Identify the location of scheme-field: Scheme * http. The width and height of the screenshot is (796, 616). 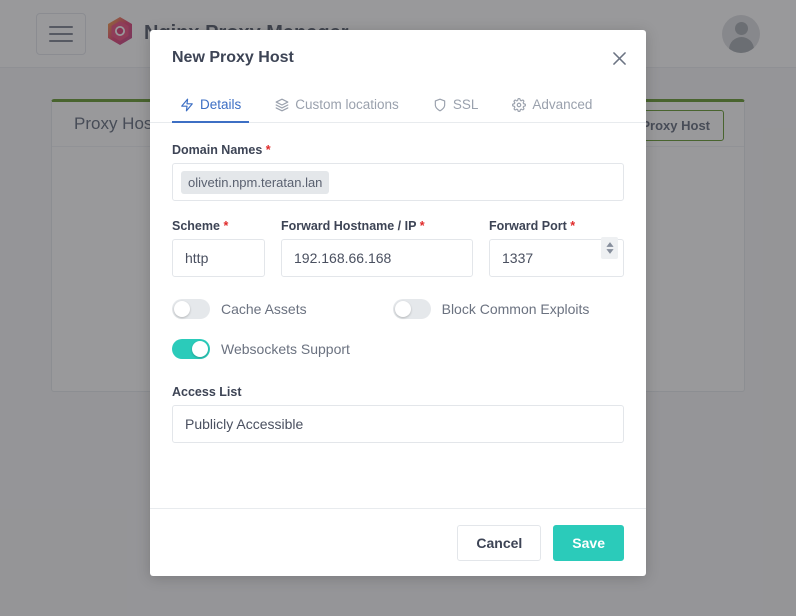
(218, 248).